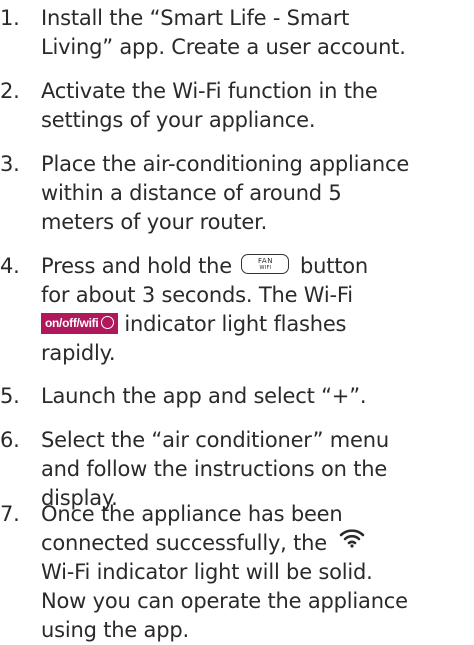  I want to click on step-line: Launch the app and select “+”., so click(204, 396).